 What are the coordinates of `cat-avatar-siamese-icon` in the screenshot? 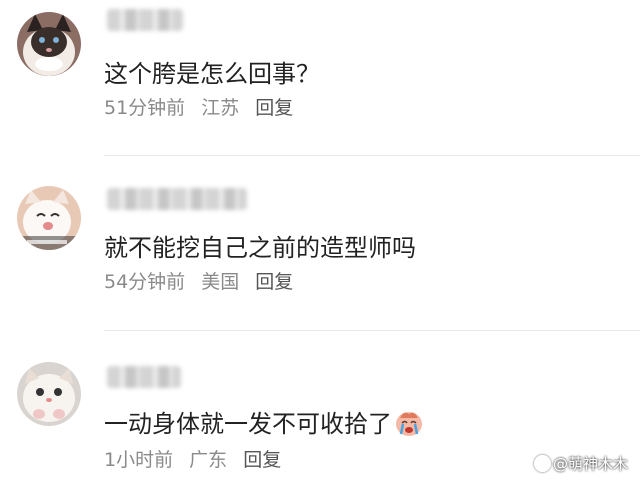 It's located at (49, 44).